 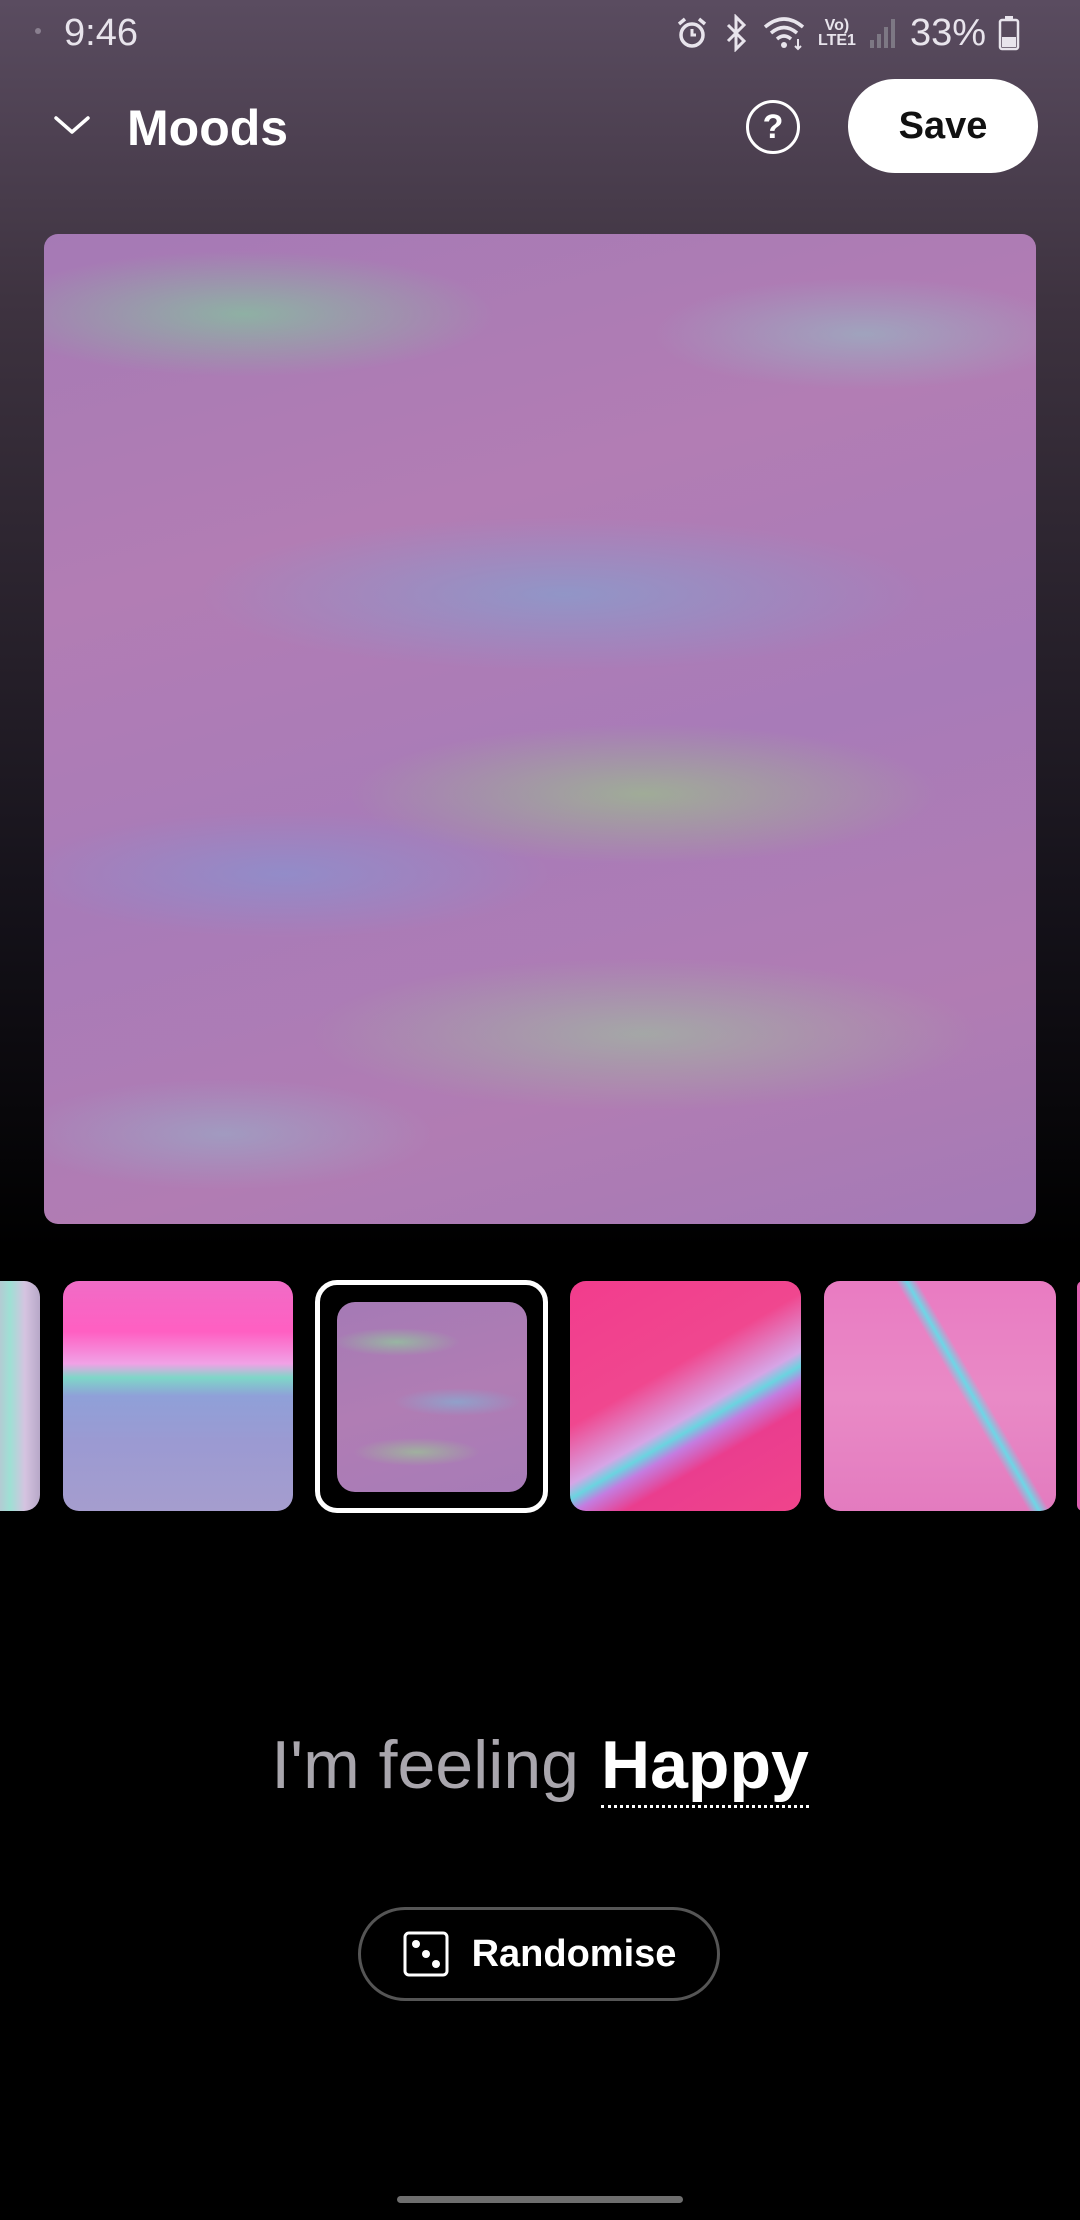 What do you see at coordinates (943, 126) in the screenshot?
I see `save-button: Save` at bounding box center [943, 126].